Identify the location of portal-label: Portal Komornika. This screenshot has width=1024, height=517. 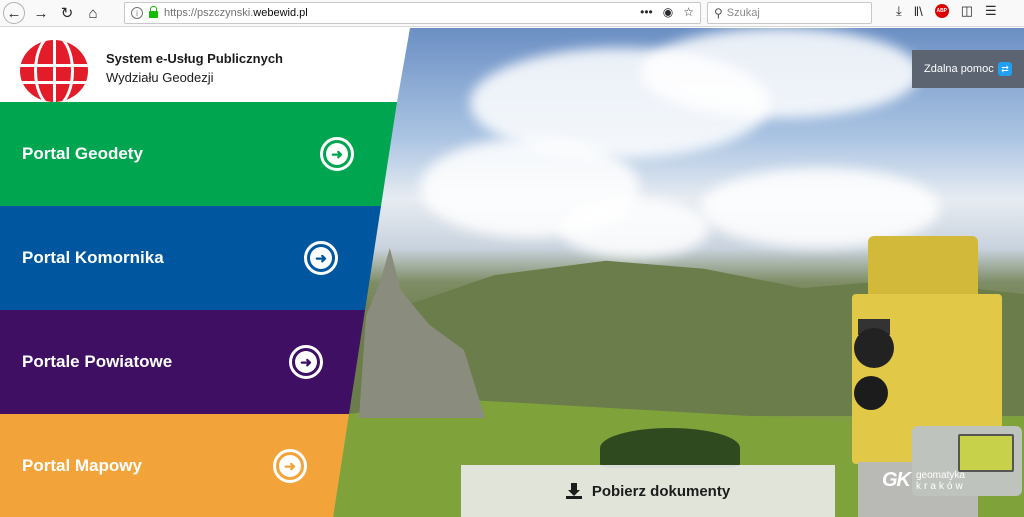
(93, 257).